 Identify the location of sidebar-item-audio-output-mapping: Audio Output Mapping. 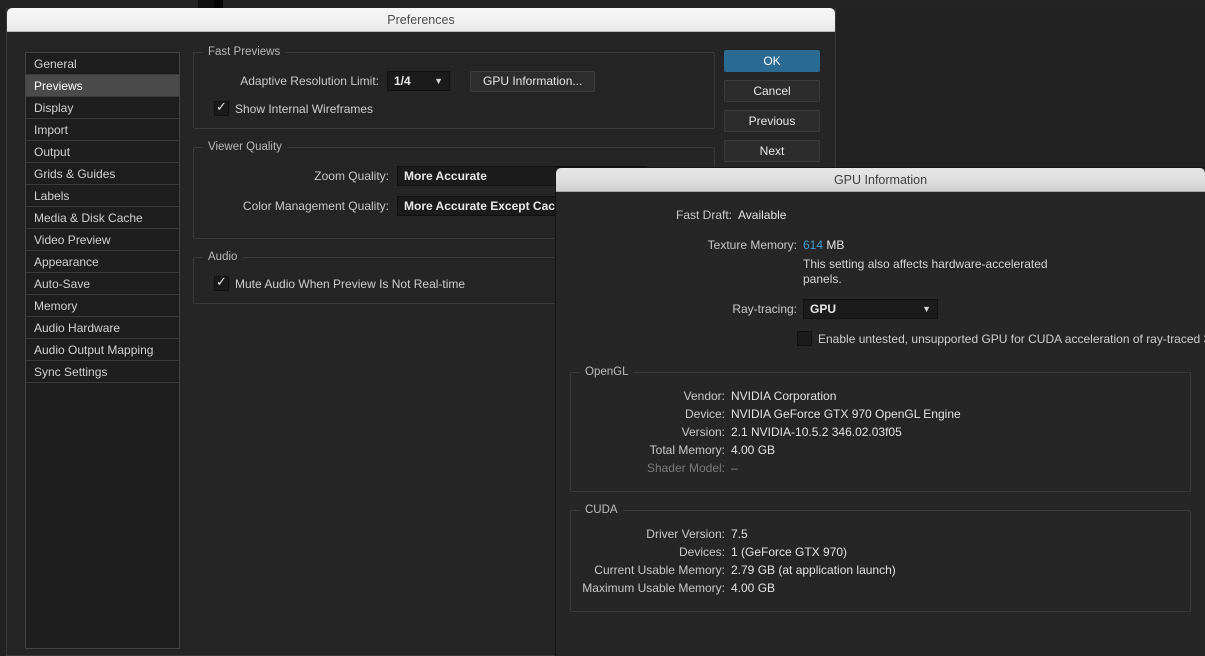
(102, 350).